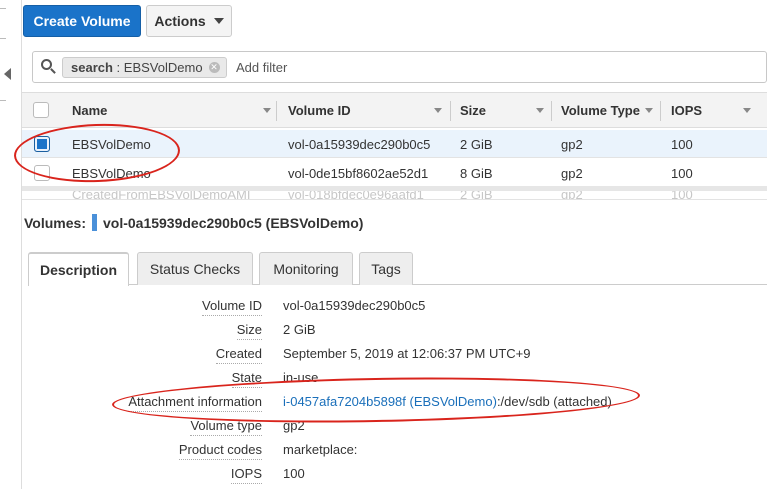 This screenshot has width=767, height=489. Describe the element at coordinates (220, 451) in the screenshot. I see `detail-label: Product codes` at that location.